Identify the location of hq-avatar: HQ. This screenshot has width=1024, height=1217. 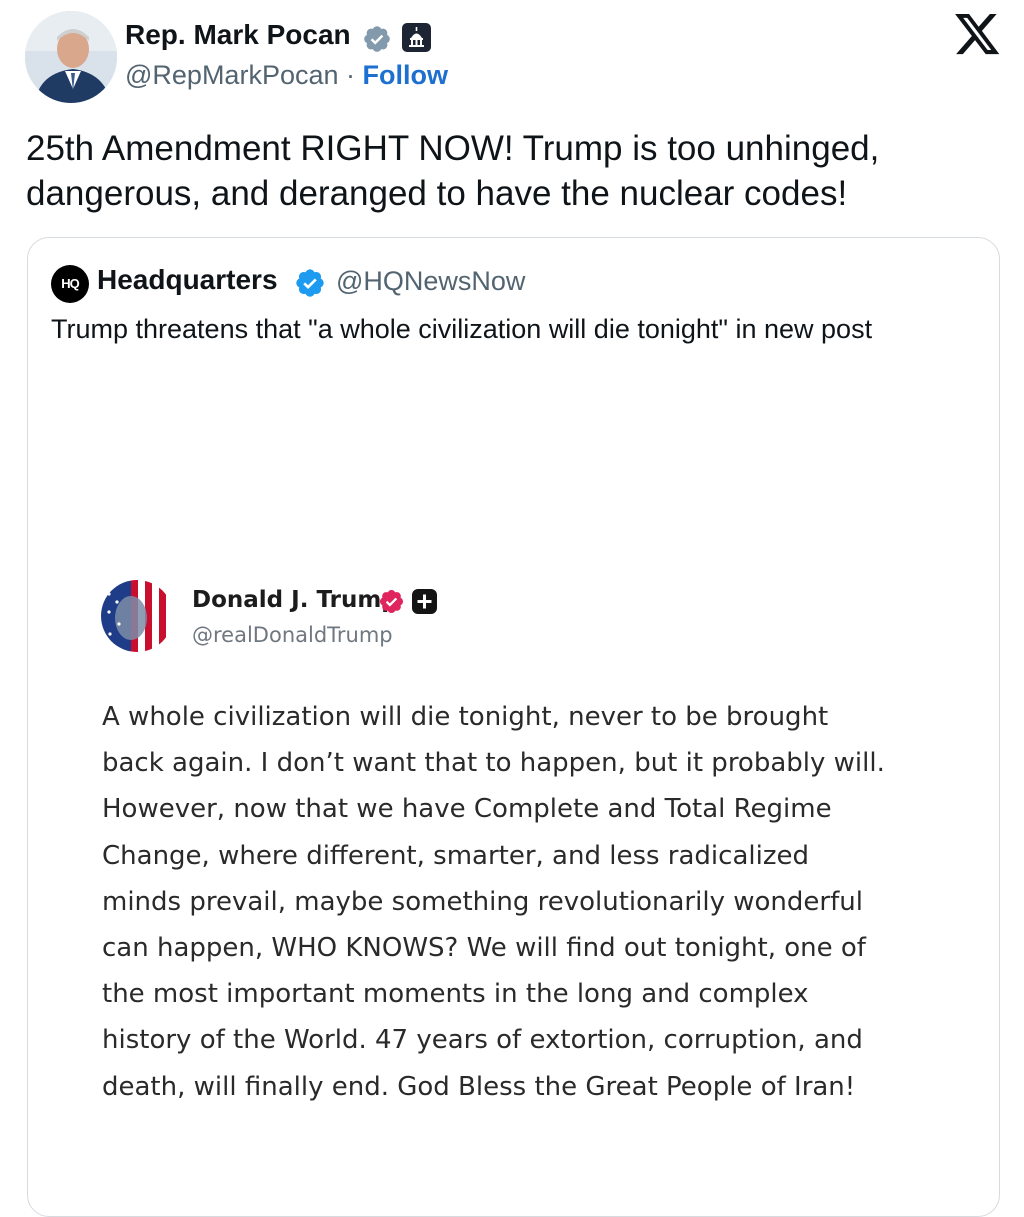
(70, 284).